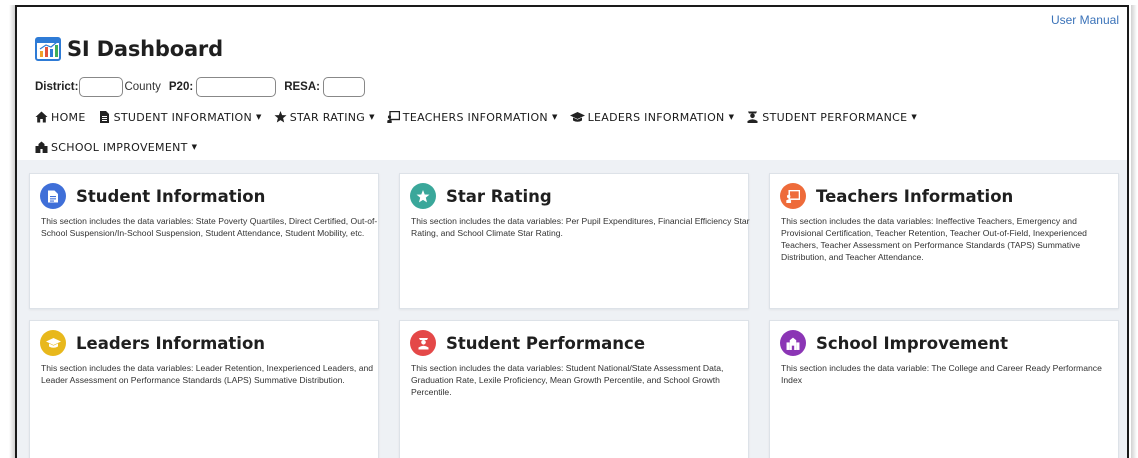 The image size is (1138, 458). I want to click on window-shadow-right, so click(1134, 231).